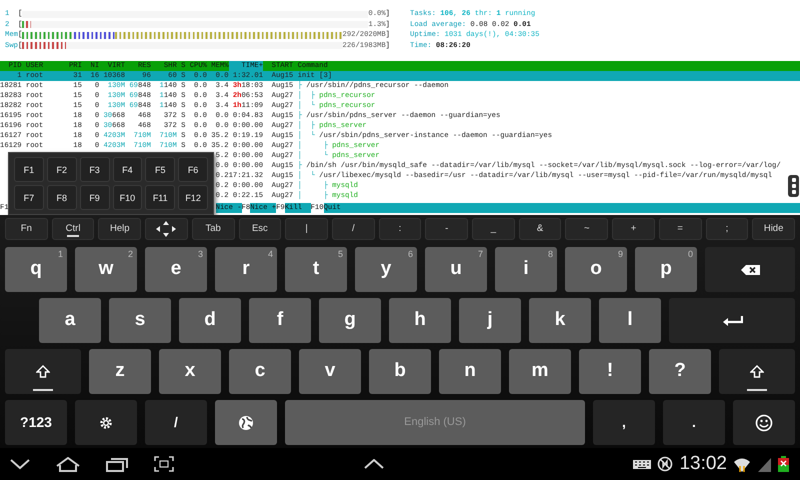 Image resolution: width=800 pixels, height=480 pixels. I want to click on key: ?123, so click(36, 422).